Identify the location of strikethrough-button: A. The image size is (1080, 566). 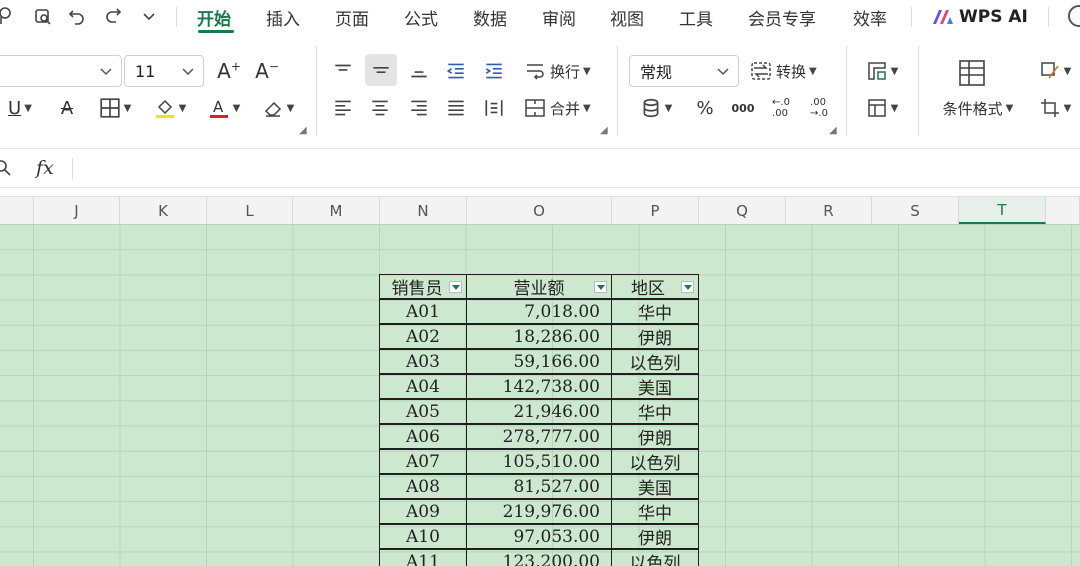
(67, 108).